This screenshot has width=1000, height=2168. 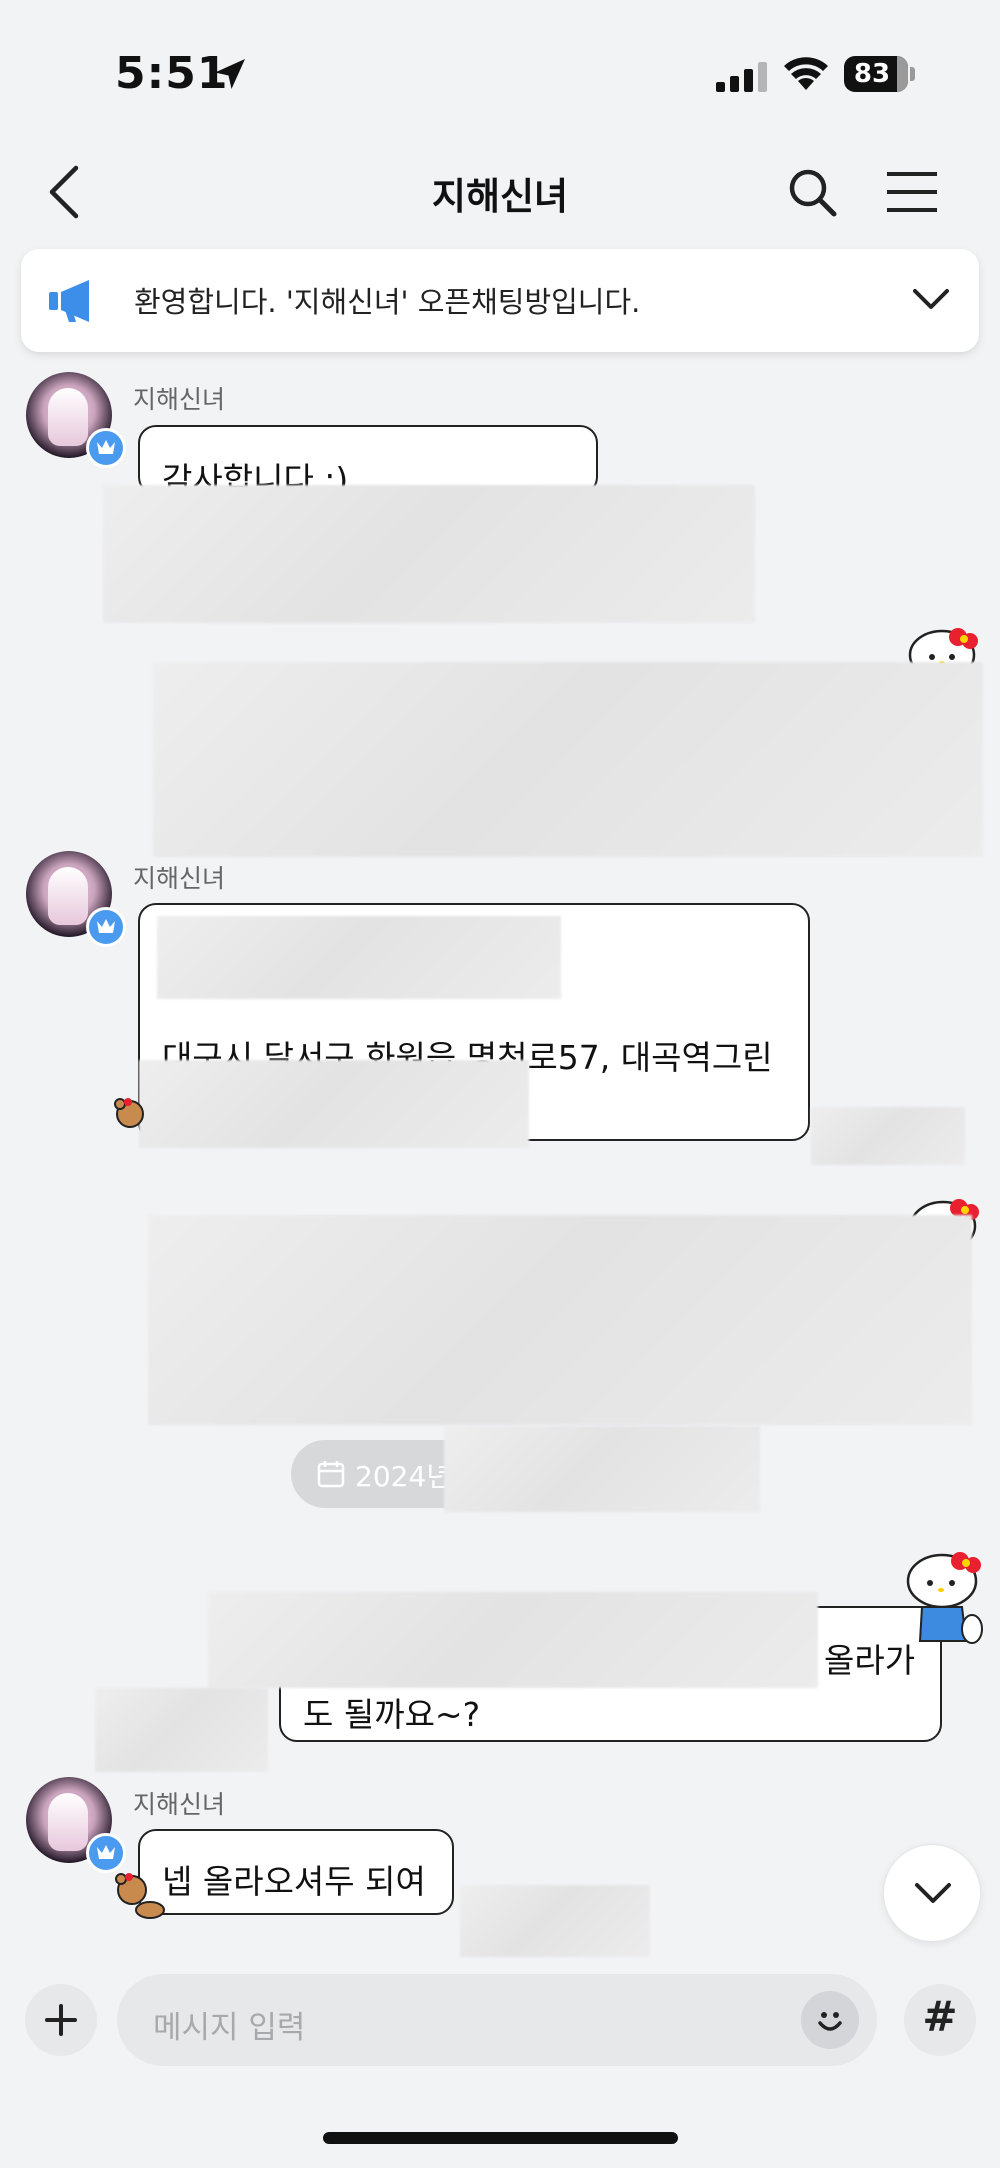 I want to click on location-arrow-icon, so click(x=230, y=74).